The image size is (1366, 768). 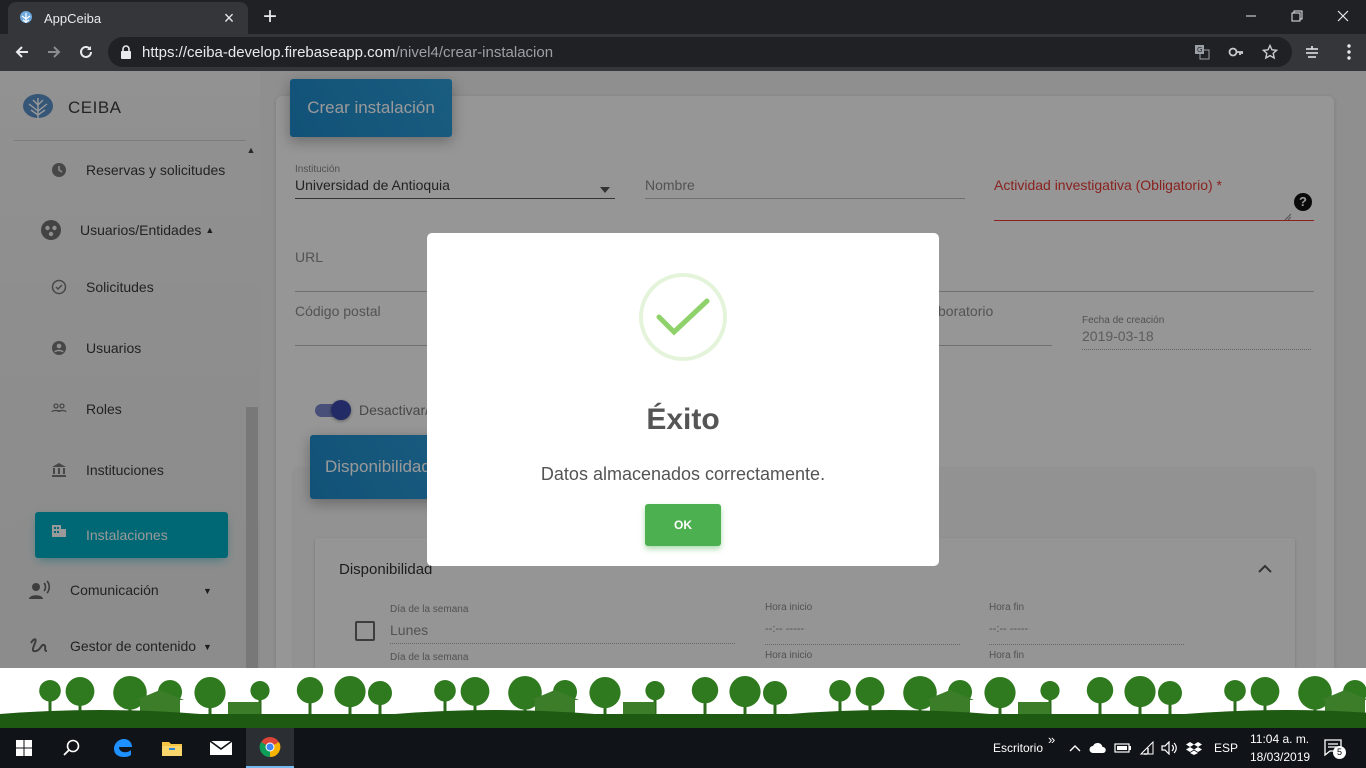 I want to click on action-center-icon: 5, so click(x=1334, y=748).